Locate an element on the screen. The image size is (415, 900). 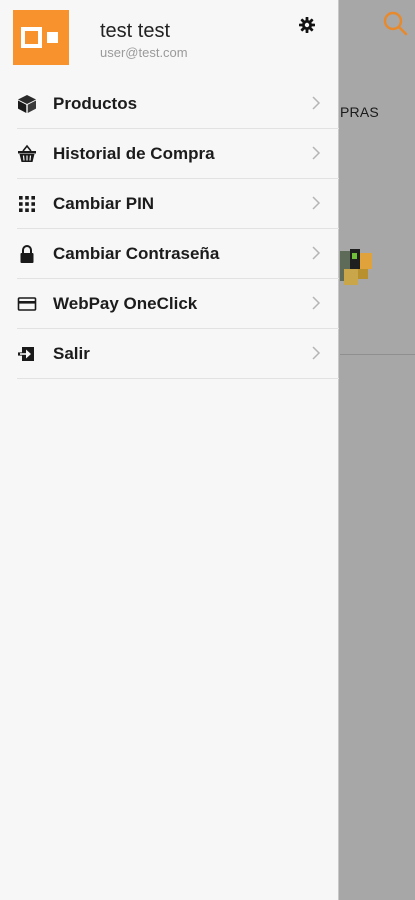
keypad-icon is located at coordinates (27, 204).